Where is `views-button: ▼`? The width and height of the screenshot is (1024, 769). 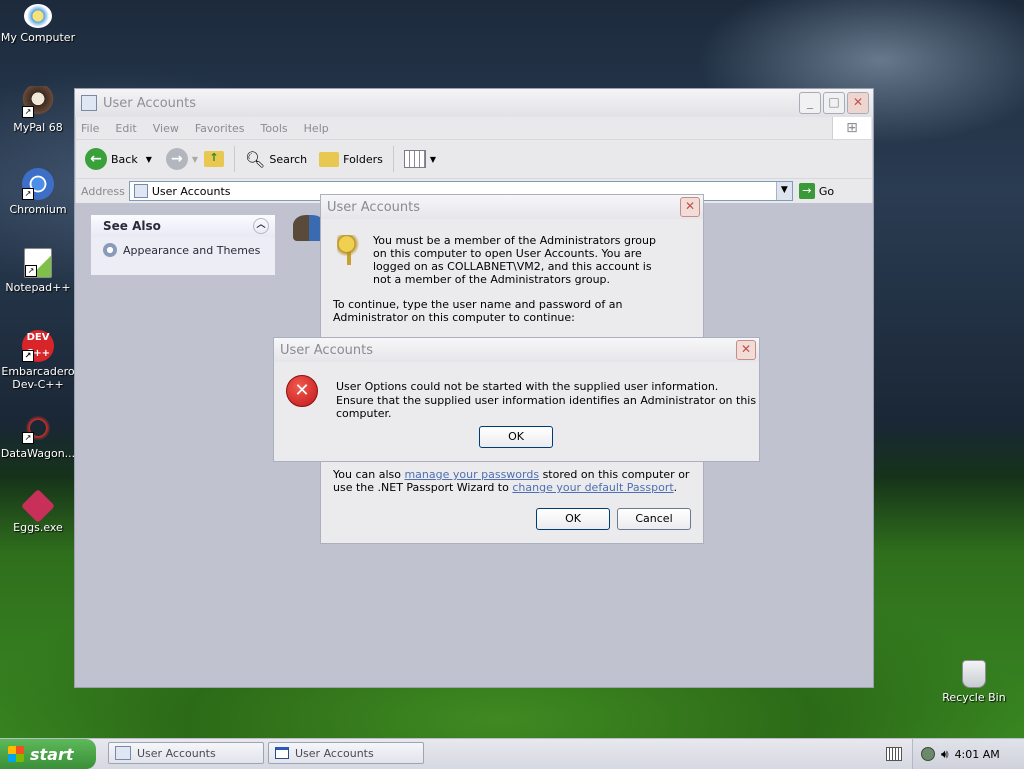 views-button: ▼ is located at coordinates (419, 159).